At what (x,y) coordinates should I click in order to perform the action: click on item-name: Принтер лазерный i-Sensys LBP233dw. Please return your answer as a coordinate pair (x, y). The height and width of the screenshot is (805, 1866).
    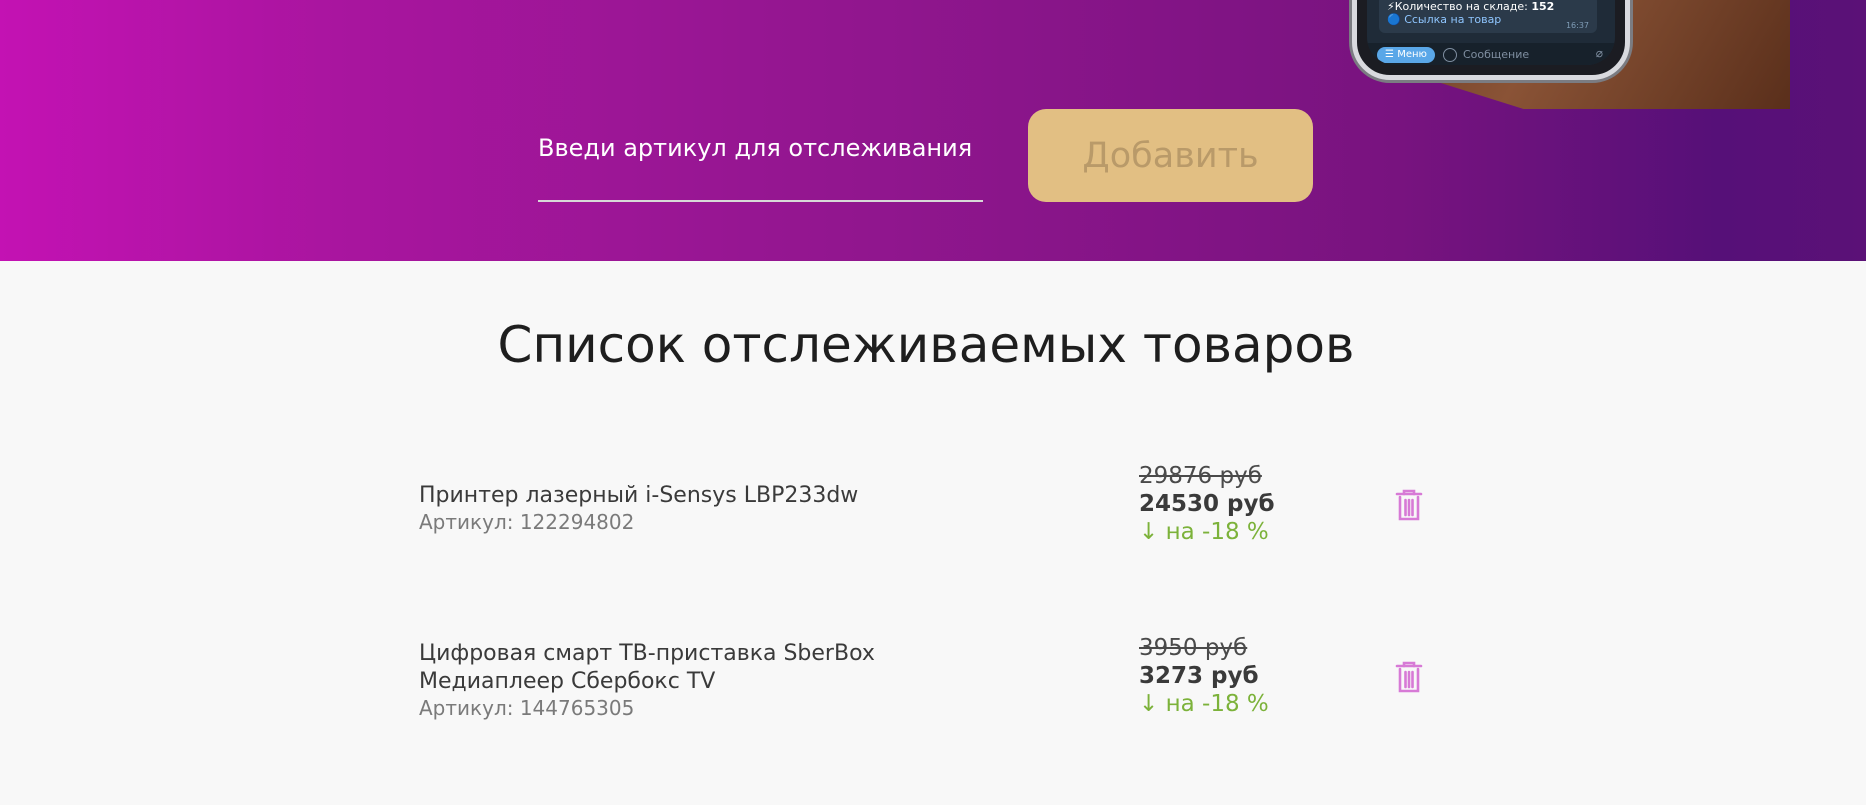
    Looking at the image, I should click on (638, 496).